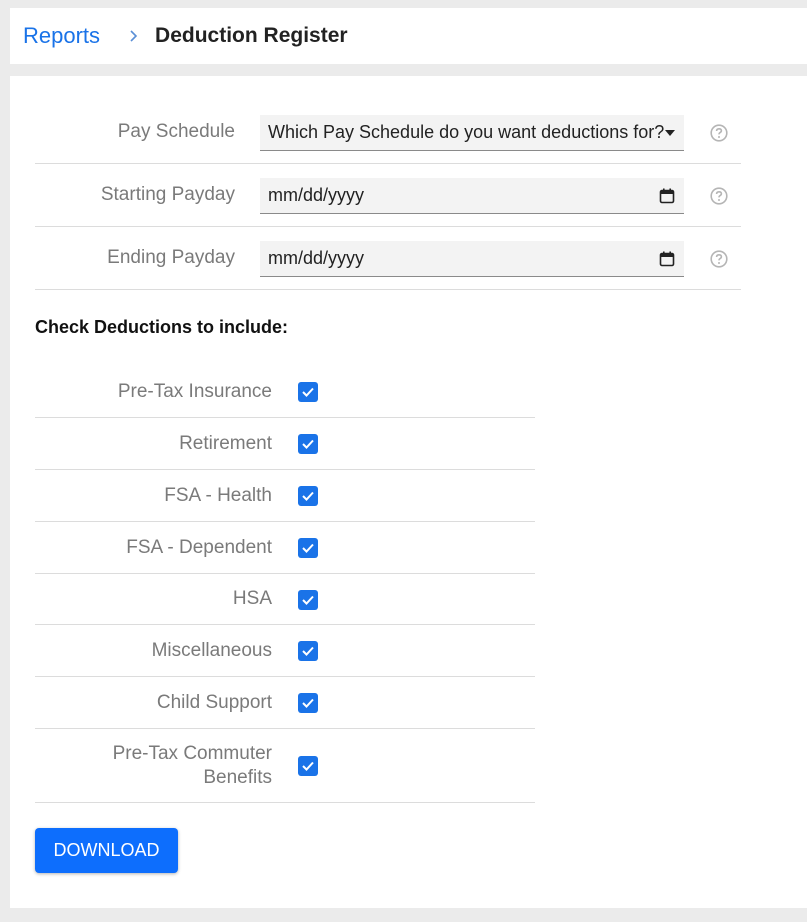  Describe the element at coordinates (106, 850) in the screenshot. I see `download-button: Download` at that location.